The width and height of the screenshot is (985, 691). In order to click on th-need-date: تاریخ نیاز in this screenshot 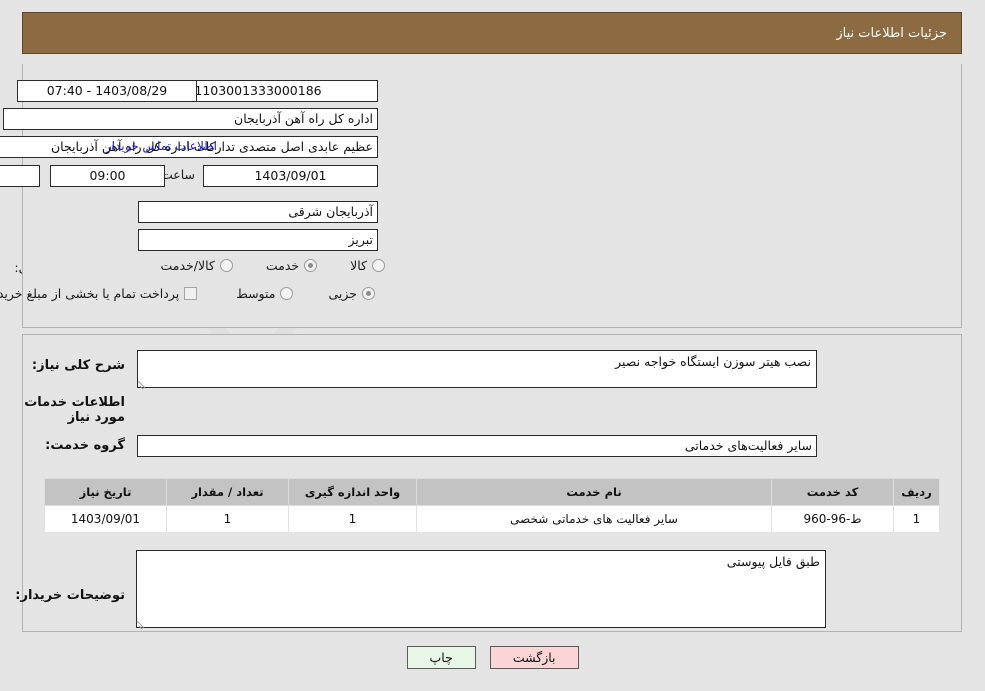, I will do `click(105, 492)`.